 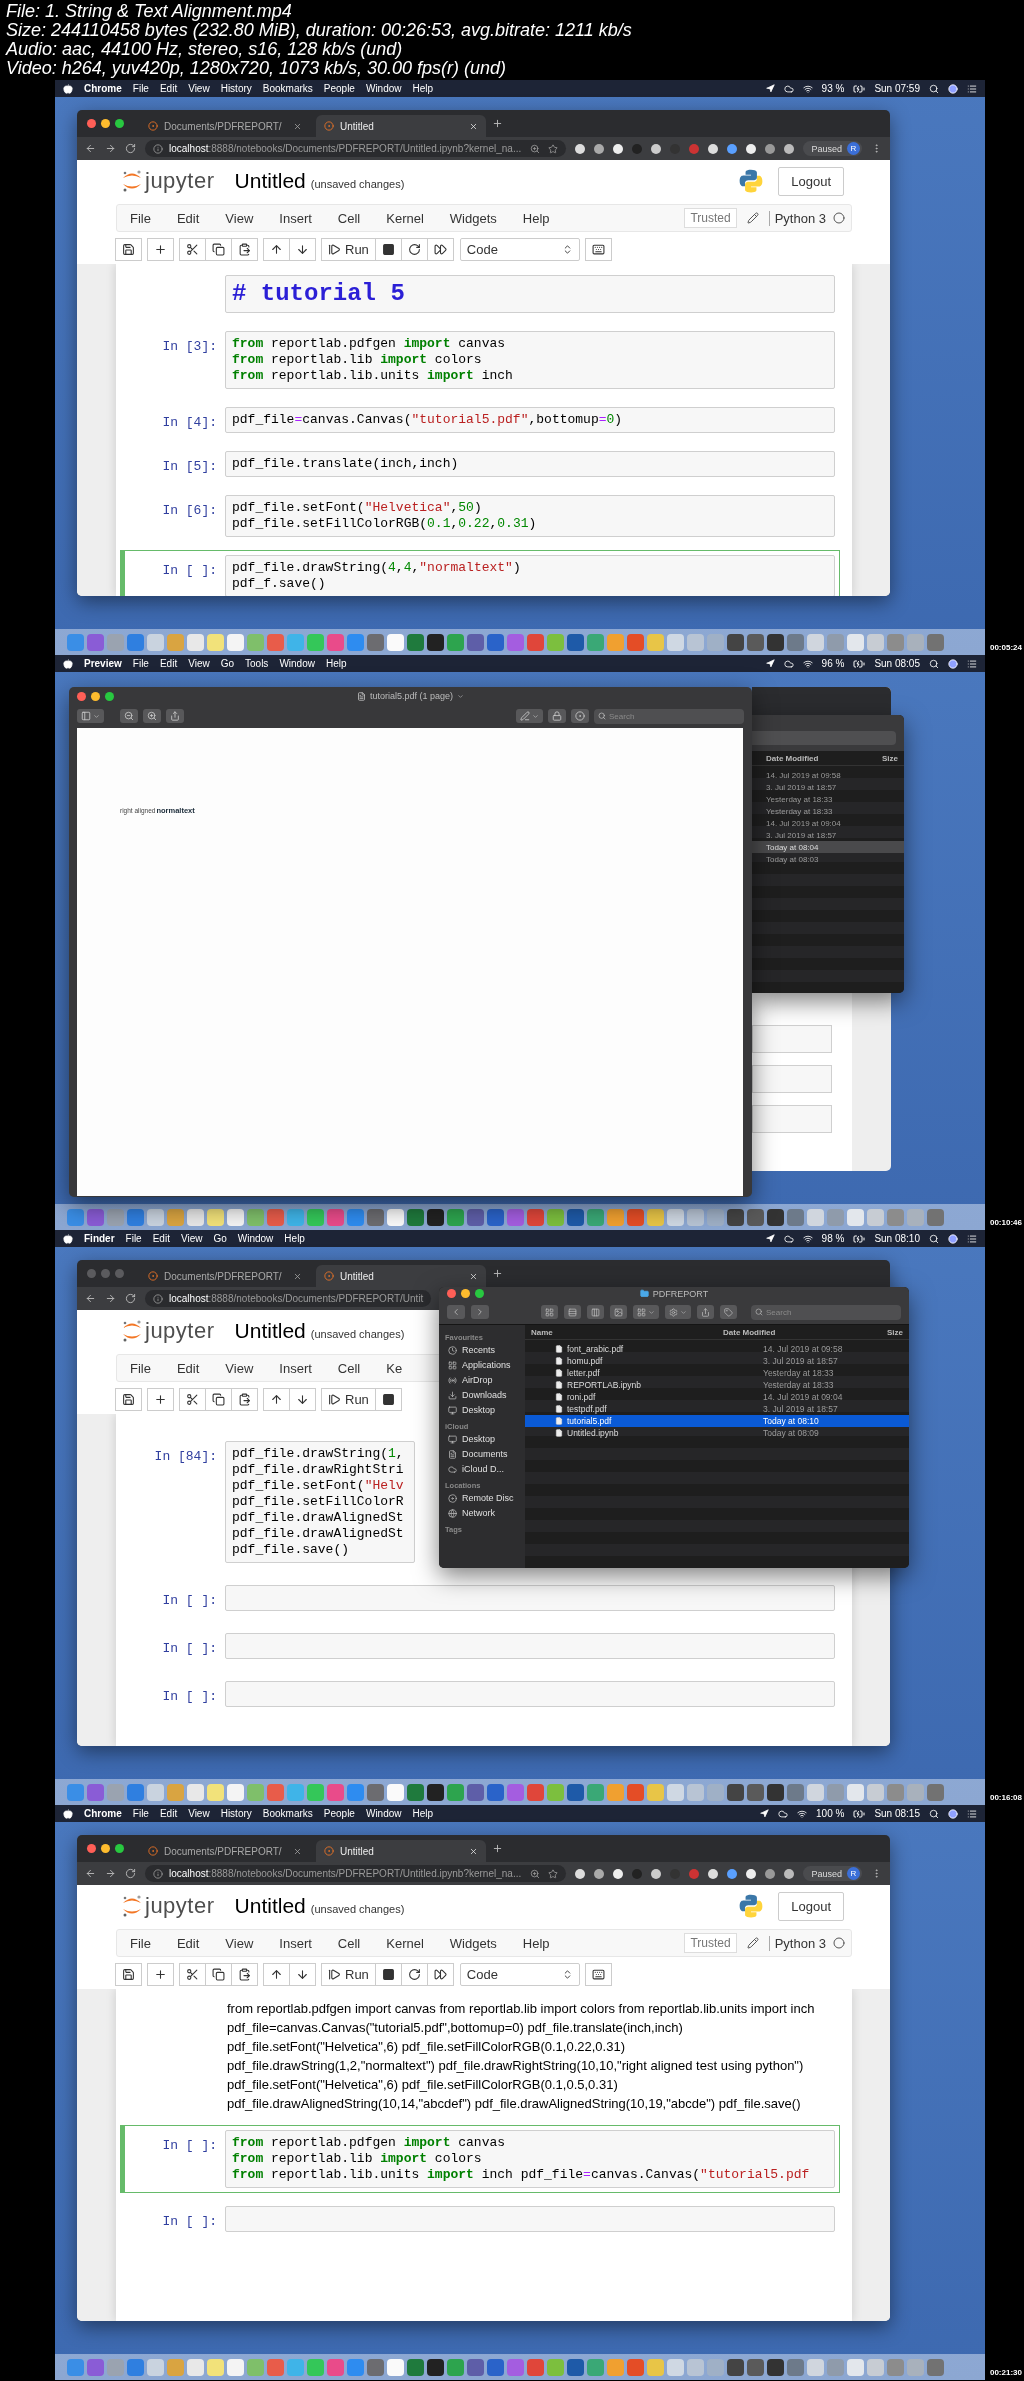 What do you see at coordinates (828, 775) in the screenshot?
I see `file-row: 14. Jul 2019 at 09:58` at bounding box center [828, 775].